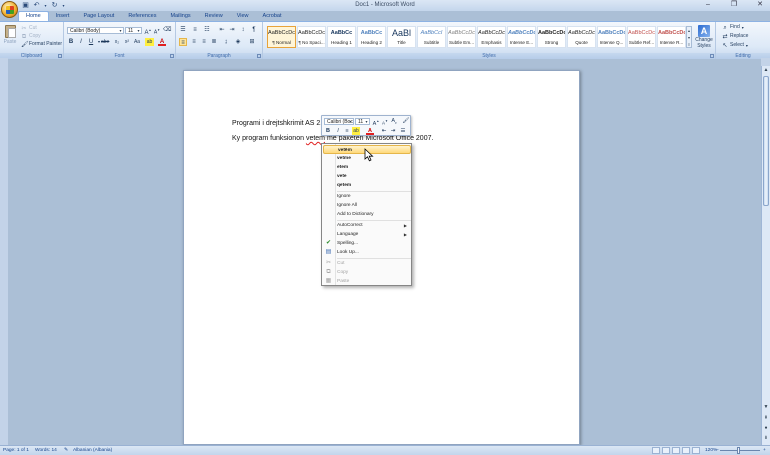  I want to click on font-size-combo: 11 ▾, so click(133, 30).